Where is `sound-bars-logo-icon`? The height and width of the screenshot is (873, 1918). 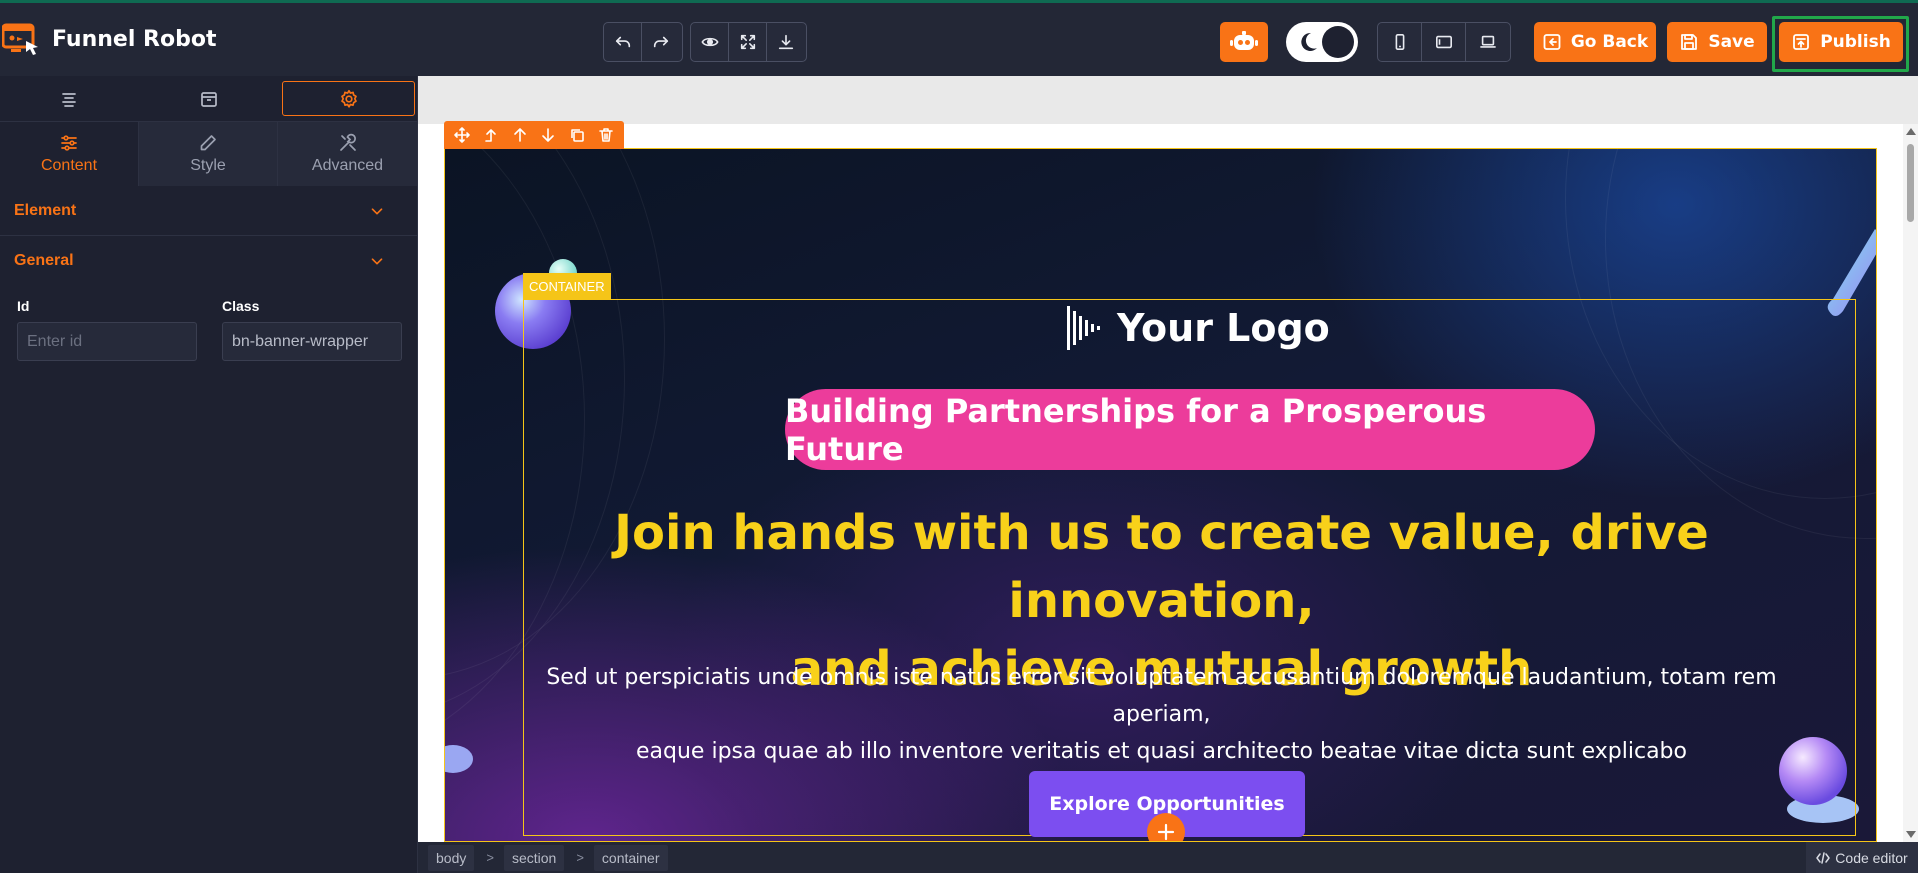
sound-bars-logo-icon is located at coordinates (1083, 328).